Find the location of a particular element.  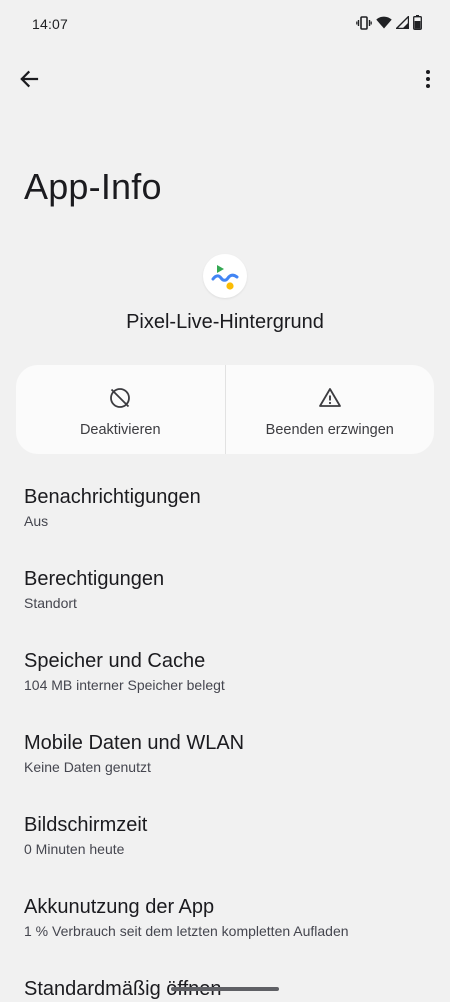

status-time: 14:07 is located at coordinates (50, 24).